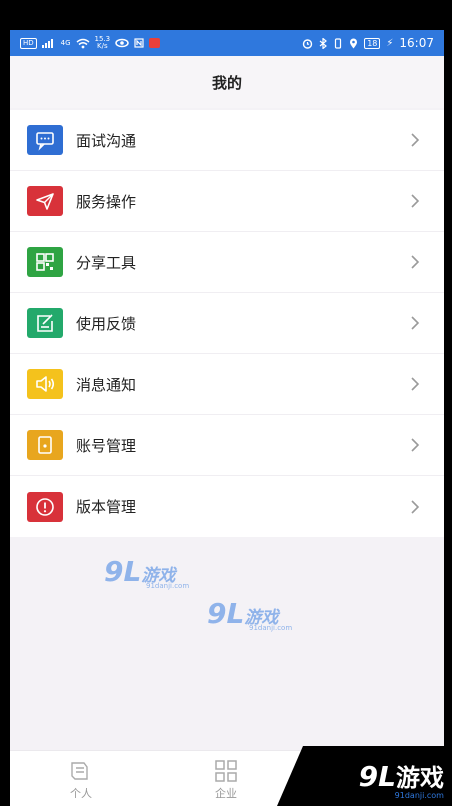 This screenshot has width=452, height=806. Describe the element at coordinates (65, 43) in the screenshot. I see `net-gen: 4G` at that location.